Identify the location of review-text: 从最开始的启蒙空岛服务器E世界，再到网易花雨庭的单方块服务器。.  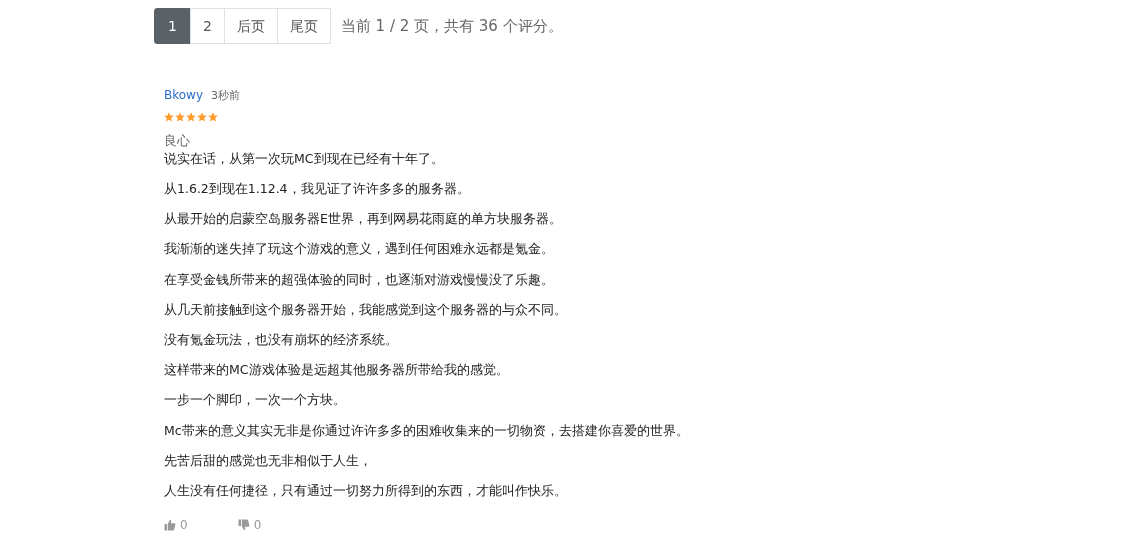
(363, 219).